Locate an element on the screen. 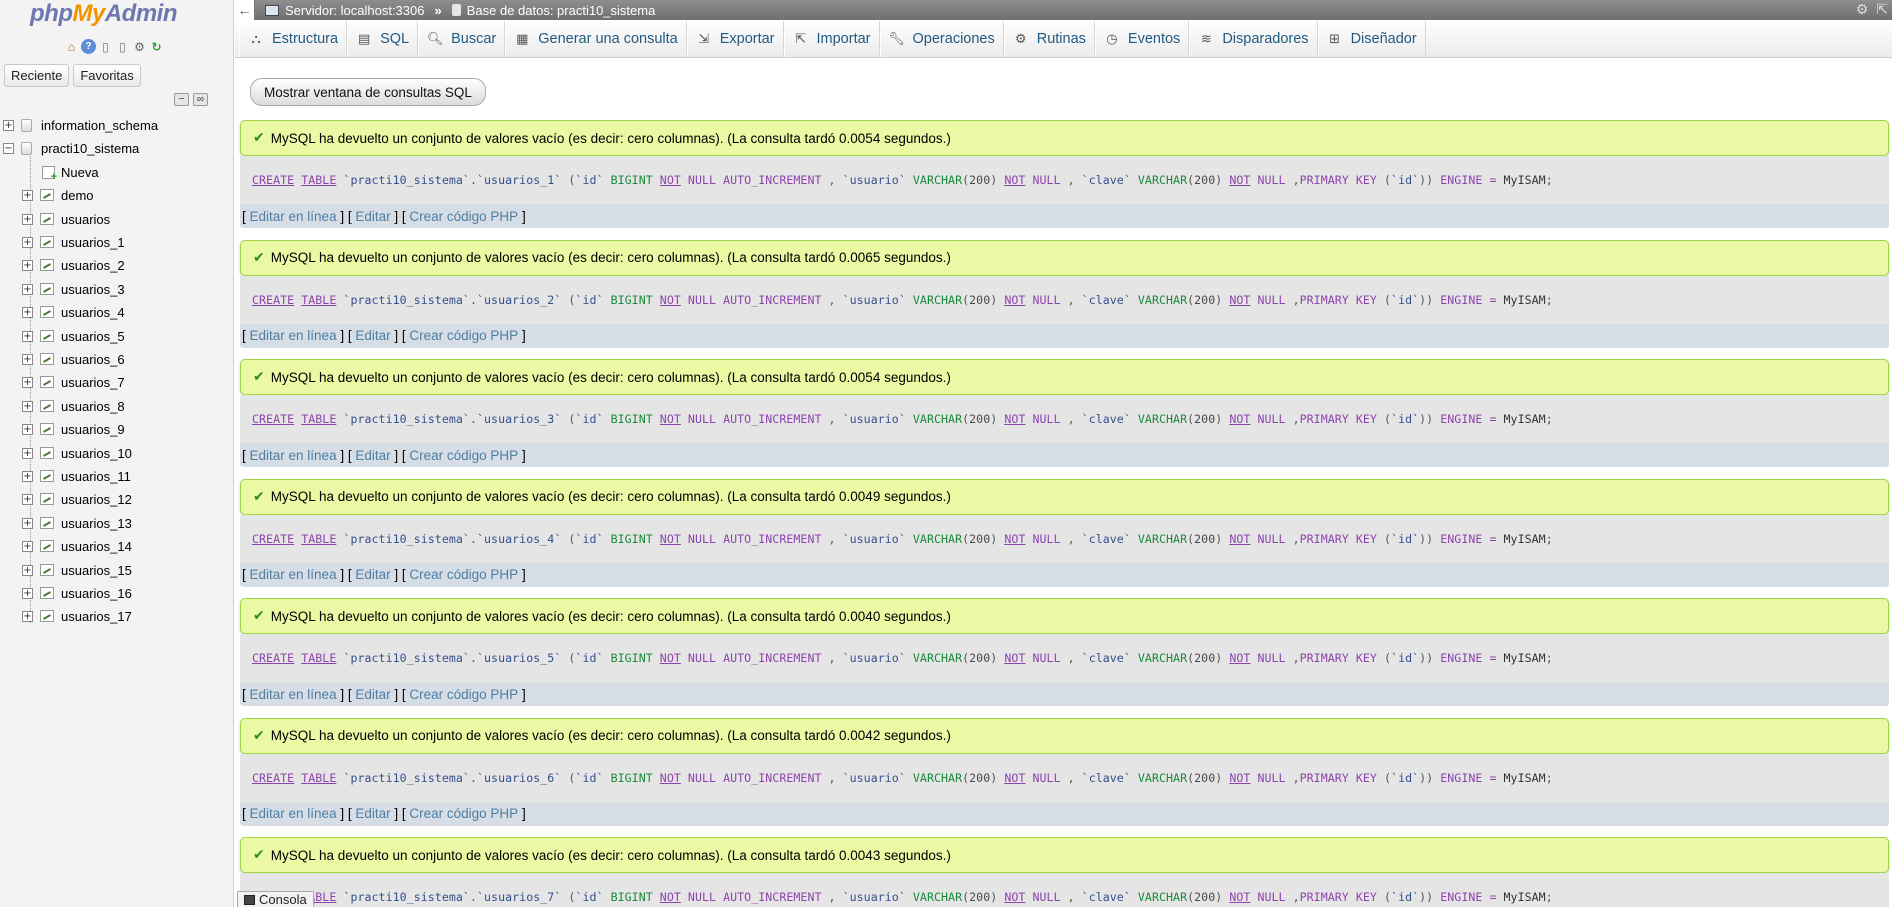  new-table-label: Nueva is located at coordinates (80, 172).